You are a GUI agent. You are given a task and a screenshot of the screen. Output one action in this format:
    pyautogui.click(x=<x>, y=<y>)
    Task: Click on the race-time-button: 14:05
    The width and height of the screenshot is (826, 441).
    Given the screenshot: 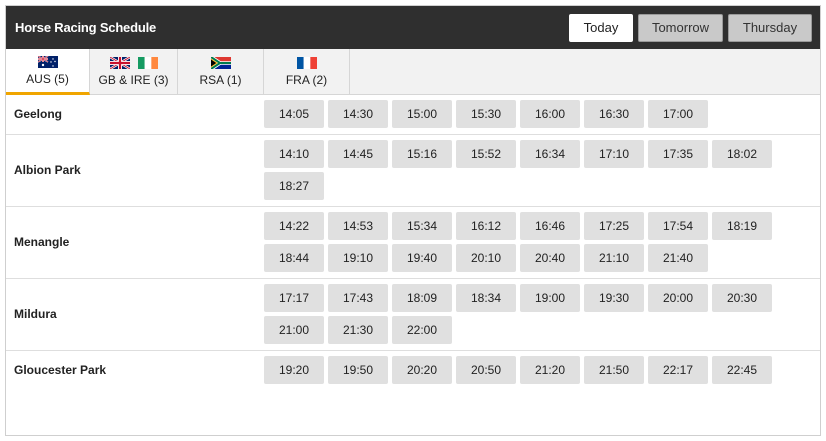 What is the action you would take?
    pyautogui.click(x=294, y=114)
    